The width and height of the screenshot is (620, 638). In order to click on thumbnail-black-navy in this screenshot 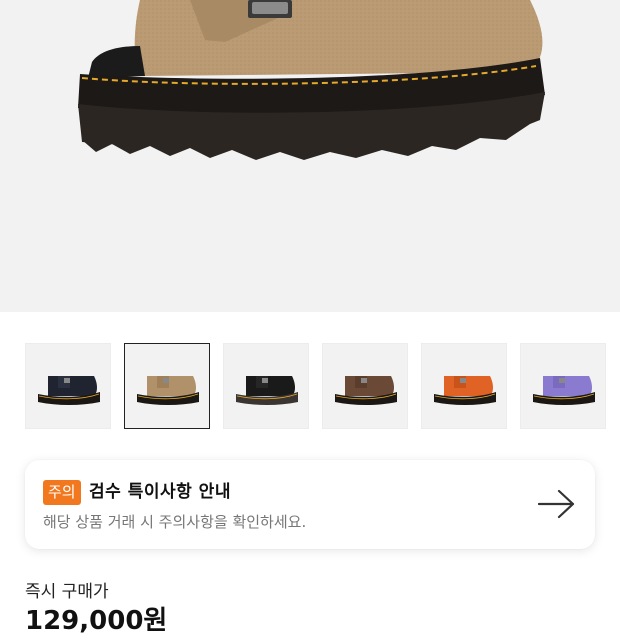, I will do `click(68, 386)`.